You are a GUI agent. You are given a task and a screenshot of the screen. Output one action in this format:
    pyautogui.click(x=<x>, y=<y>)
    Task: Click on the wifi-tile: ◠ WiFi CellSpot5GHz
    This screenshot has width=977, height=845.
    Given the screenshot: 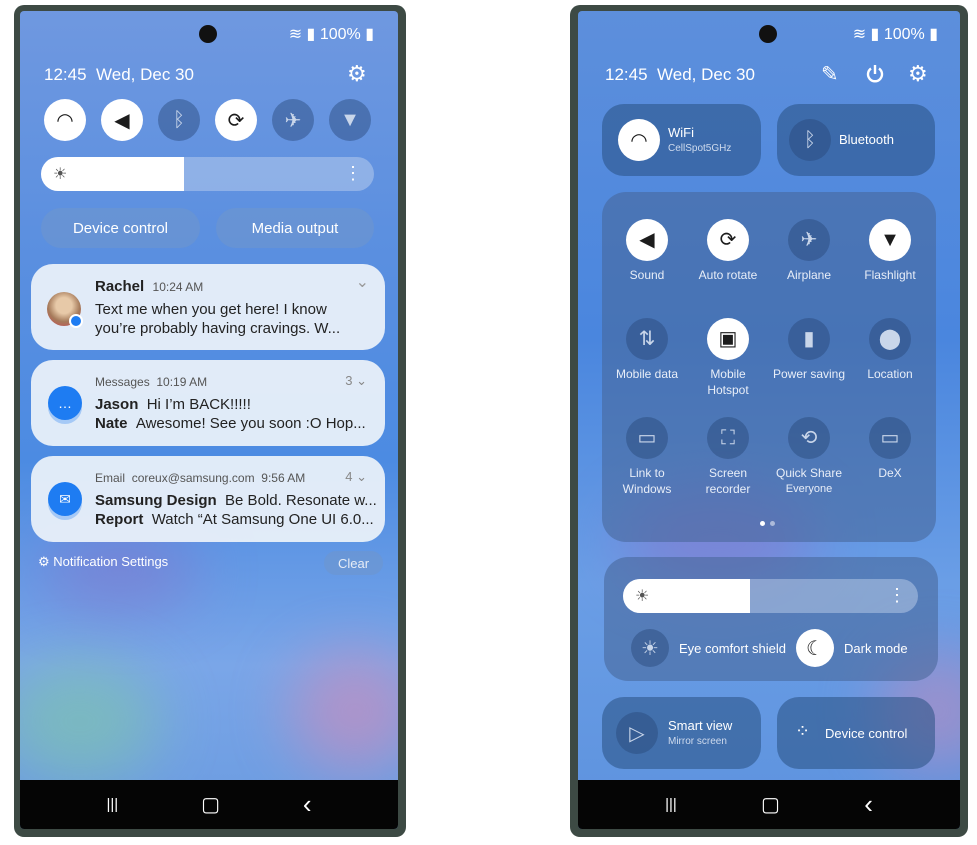 What is the action you would take?
    pyautogui.click(x=681, y=140)
    